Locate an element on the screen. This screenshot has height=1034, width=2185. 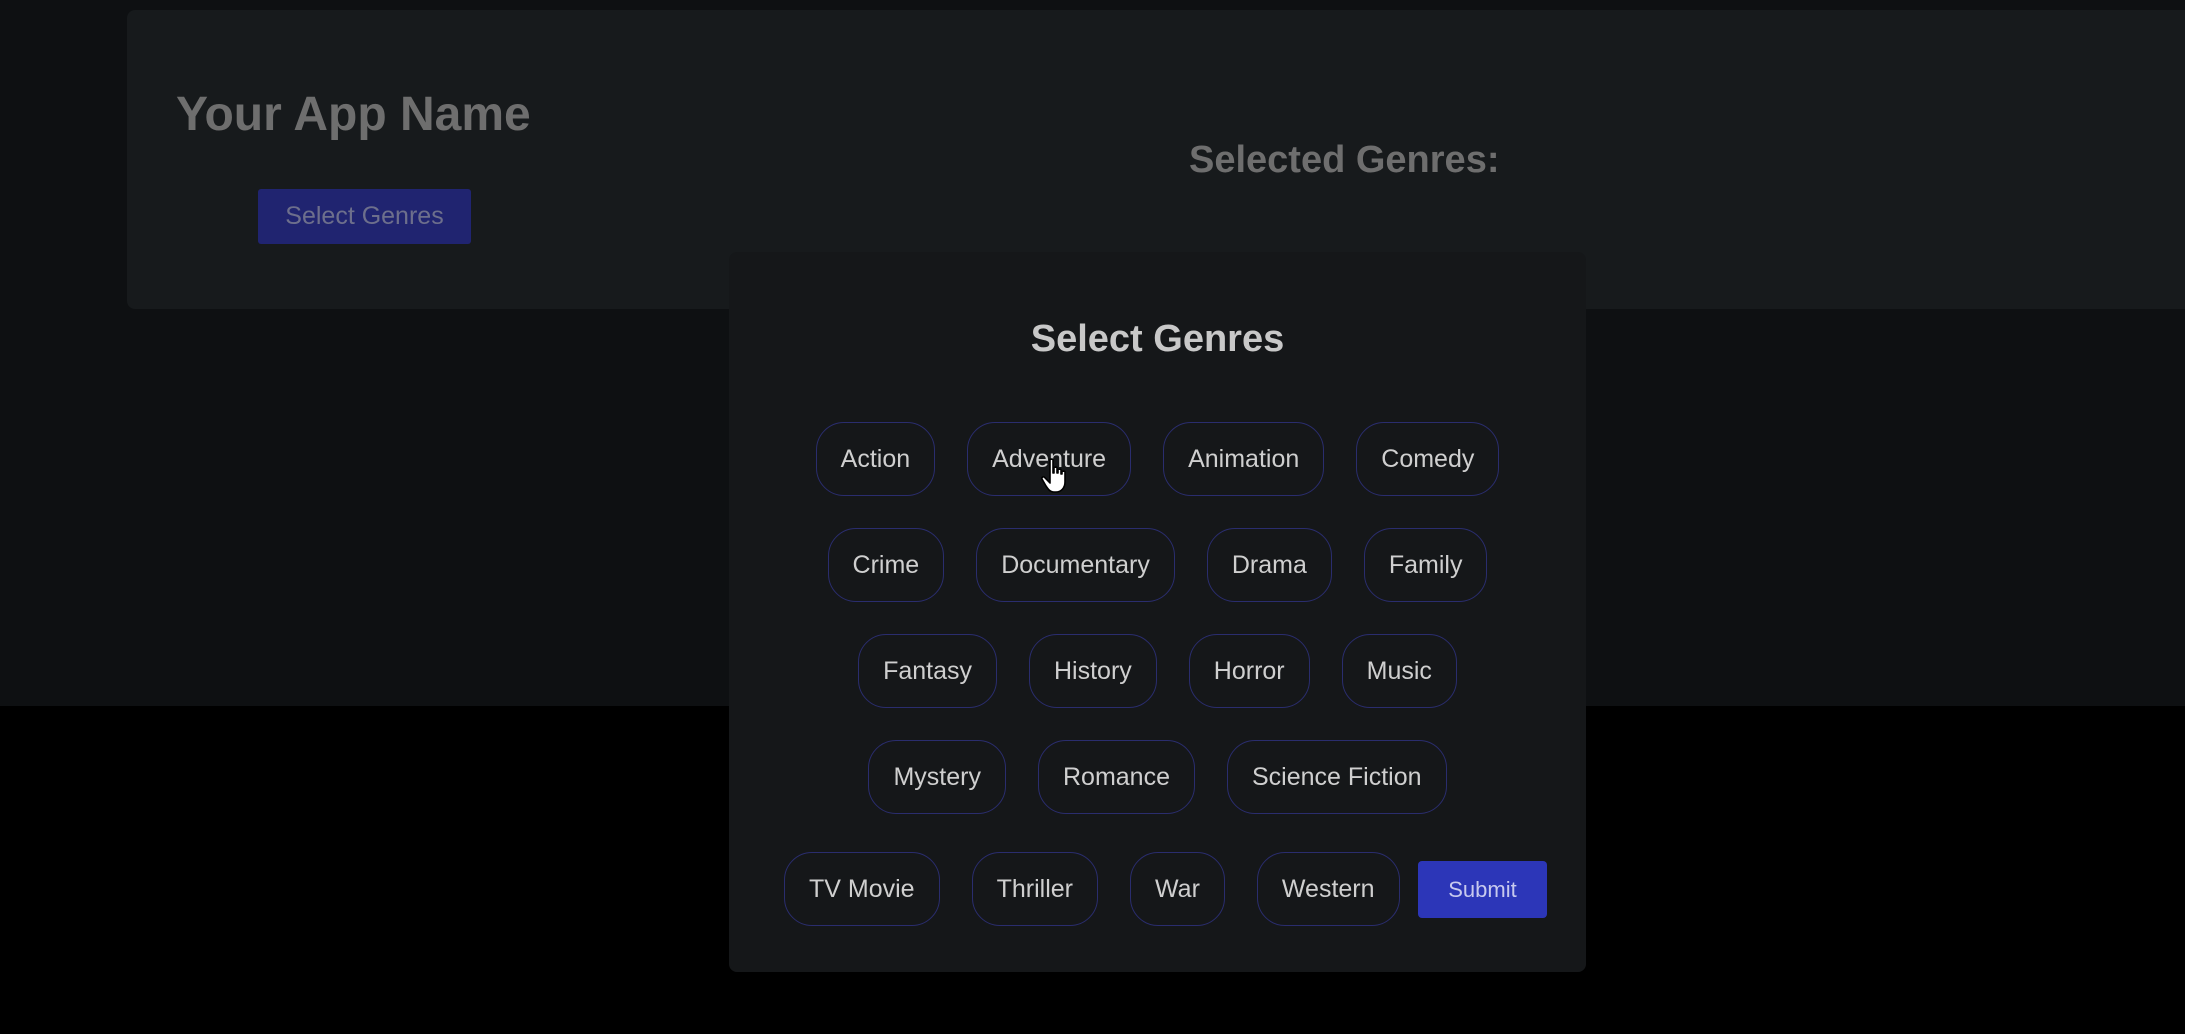
genre-chip-adventure: Adventure is located at coordinates (1049, 459).